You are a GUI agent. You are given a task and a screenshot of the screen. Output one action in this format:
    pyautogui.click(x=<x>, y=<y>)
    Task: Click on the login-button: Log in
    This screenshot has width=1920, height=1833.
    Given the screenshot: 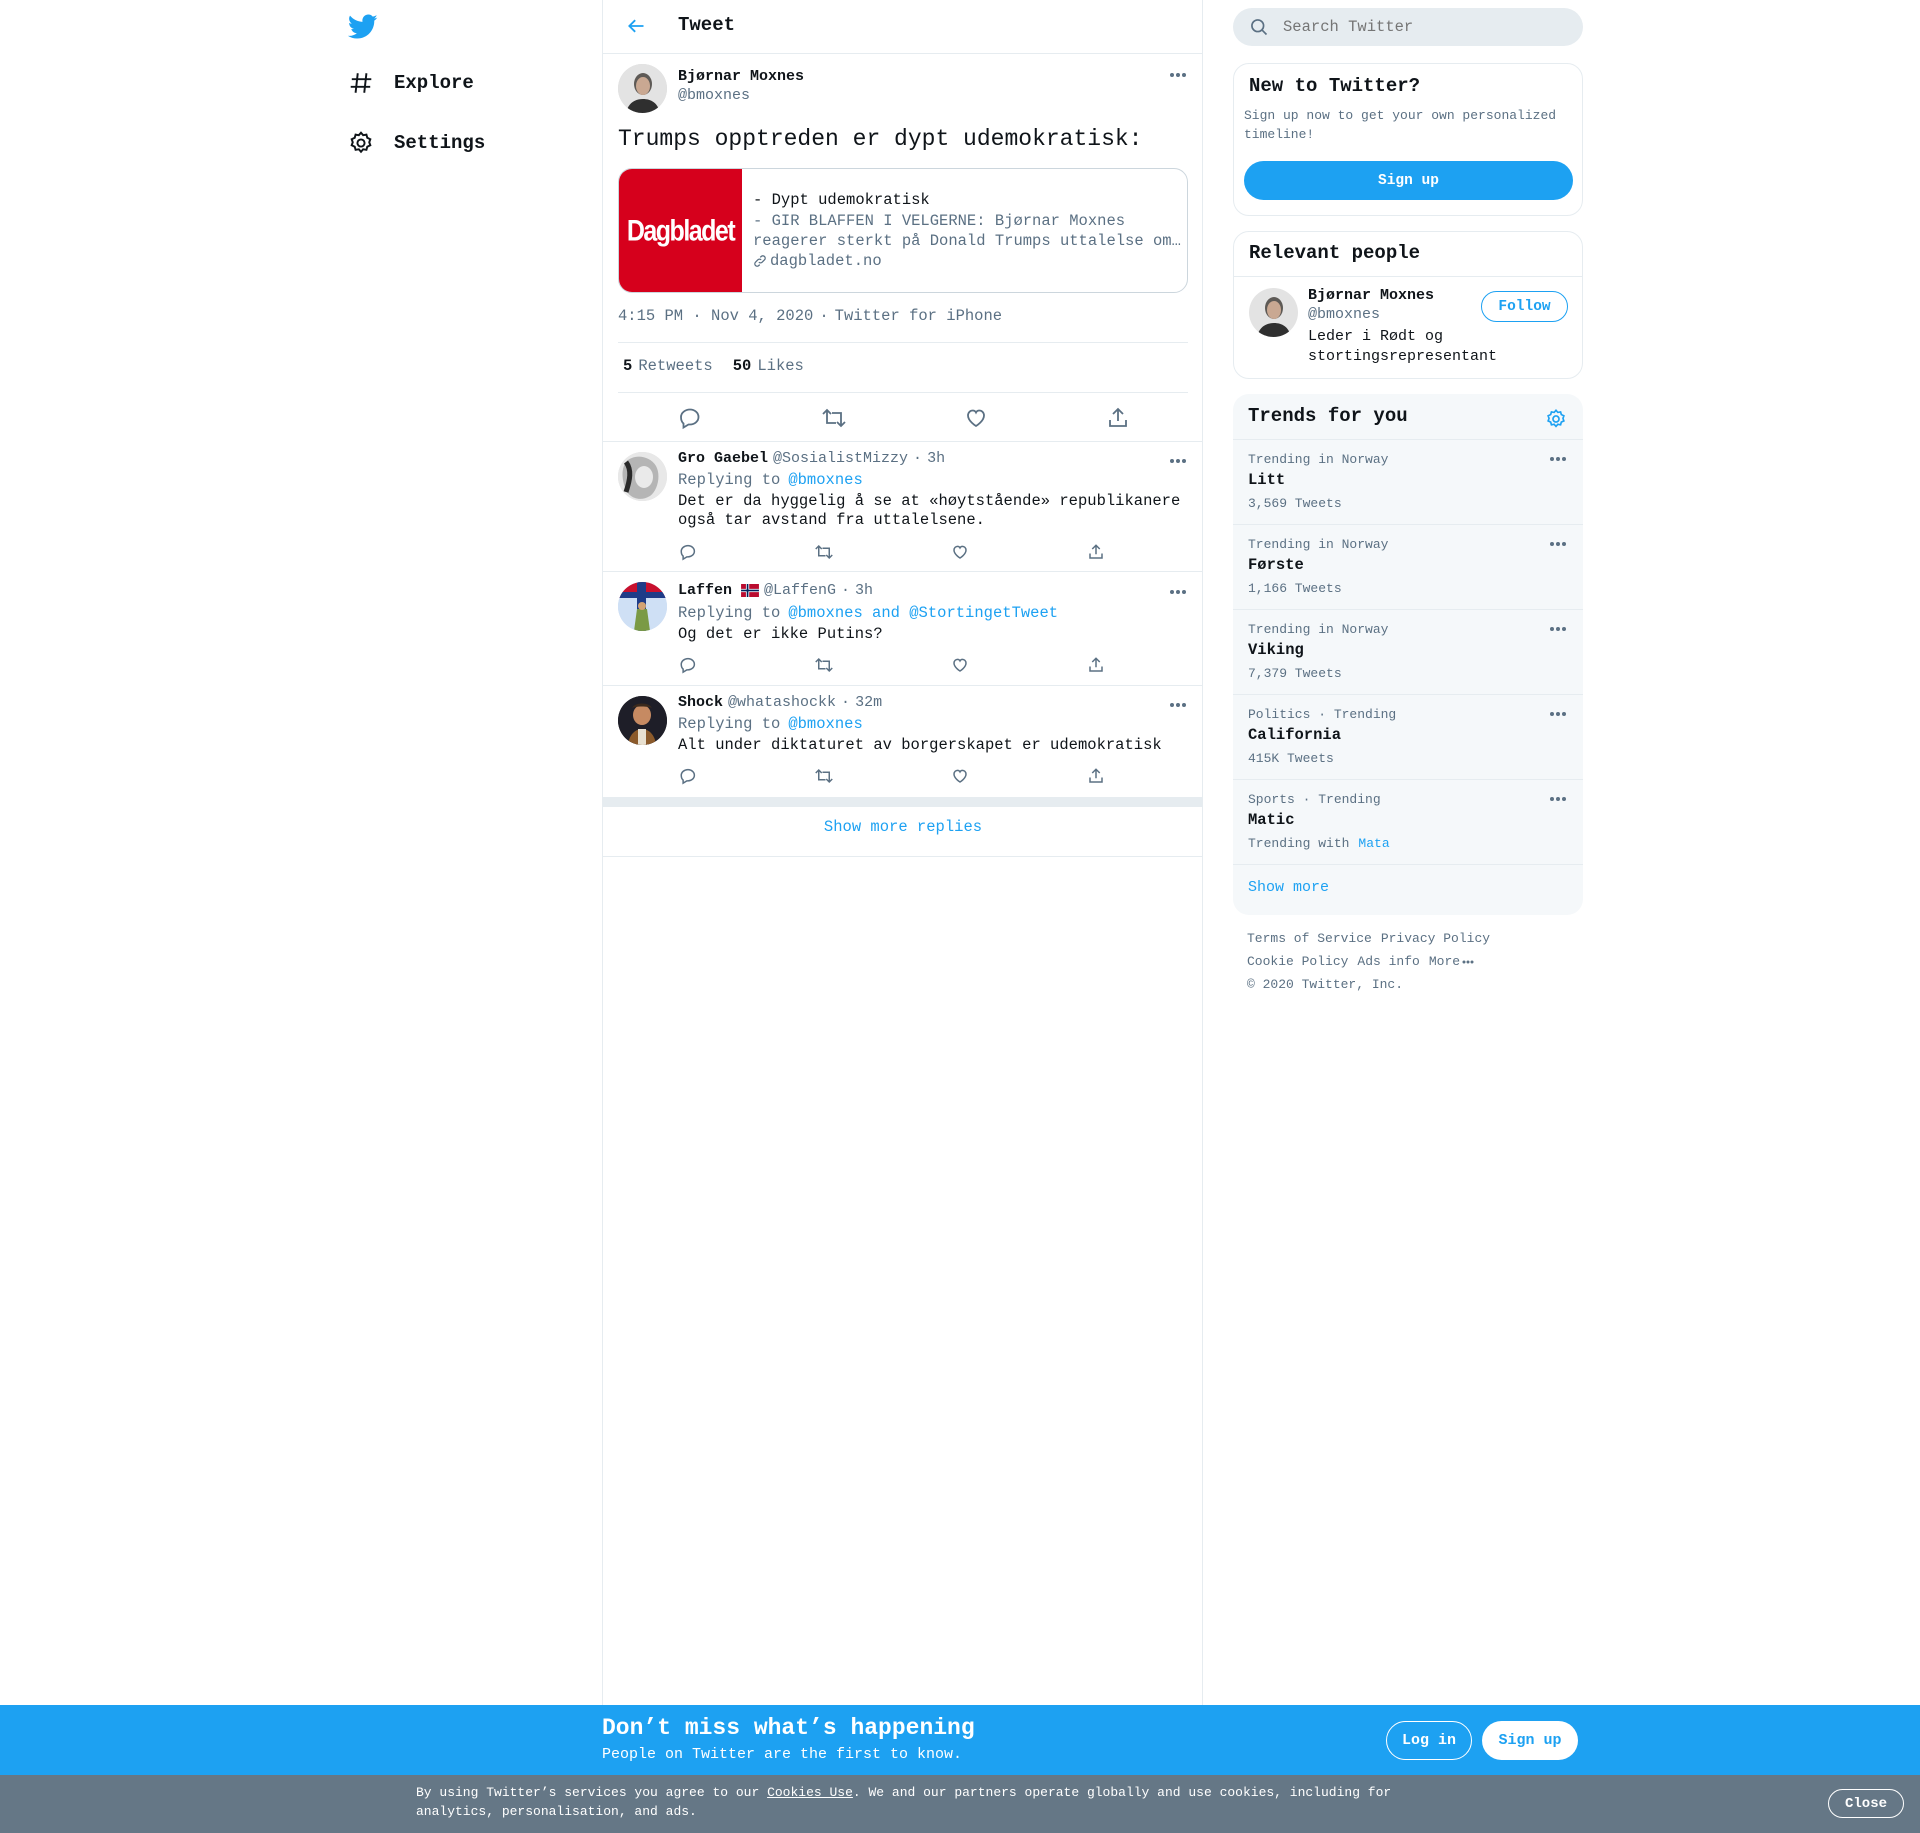 What is the action you would take?
    pyautogui.click(x=1429, y=1740)
    